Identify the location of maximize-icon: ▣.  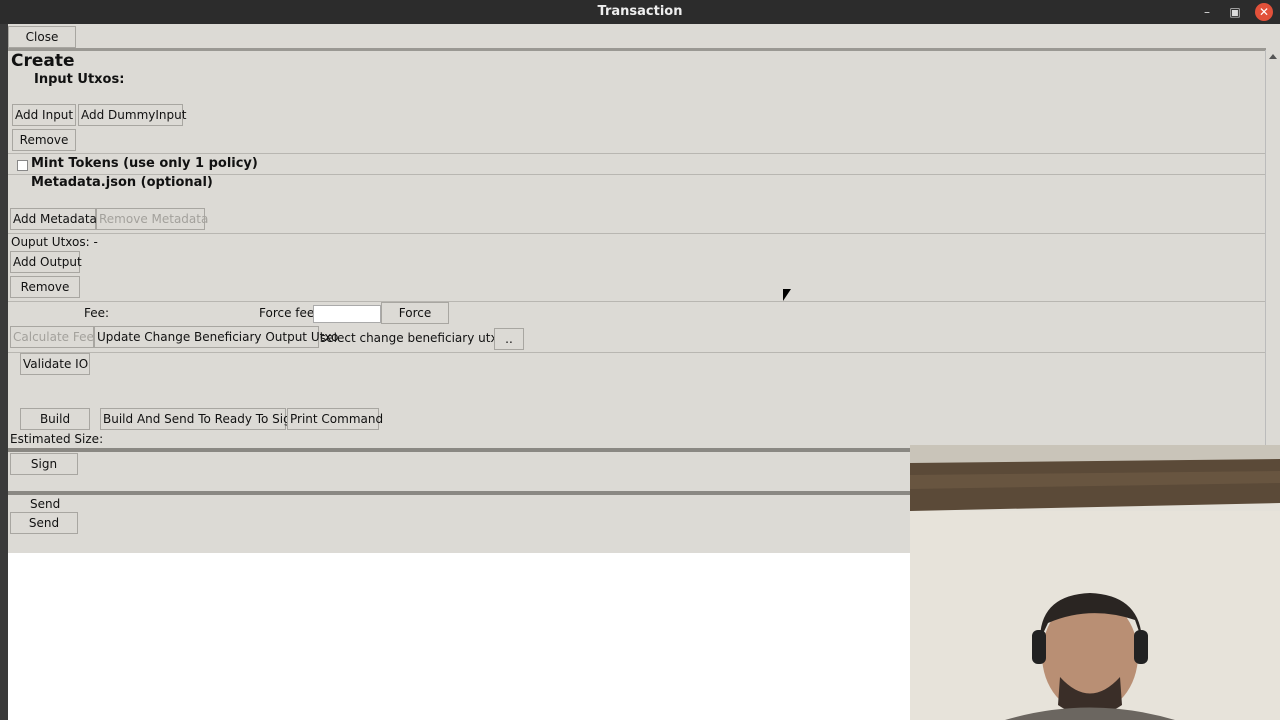
(1235, 12).